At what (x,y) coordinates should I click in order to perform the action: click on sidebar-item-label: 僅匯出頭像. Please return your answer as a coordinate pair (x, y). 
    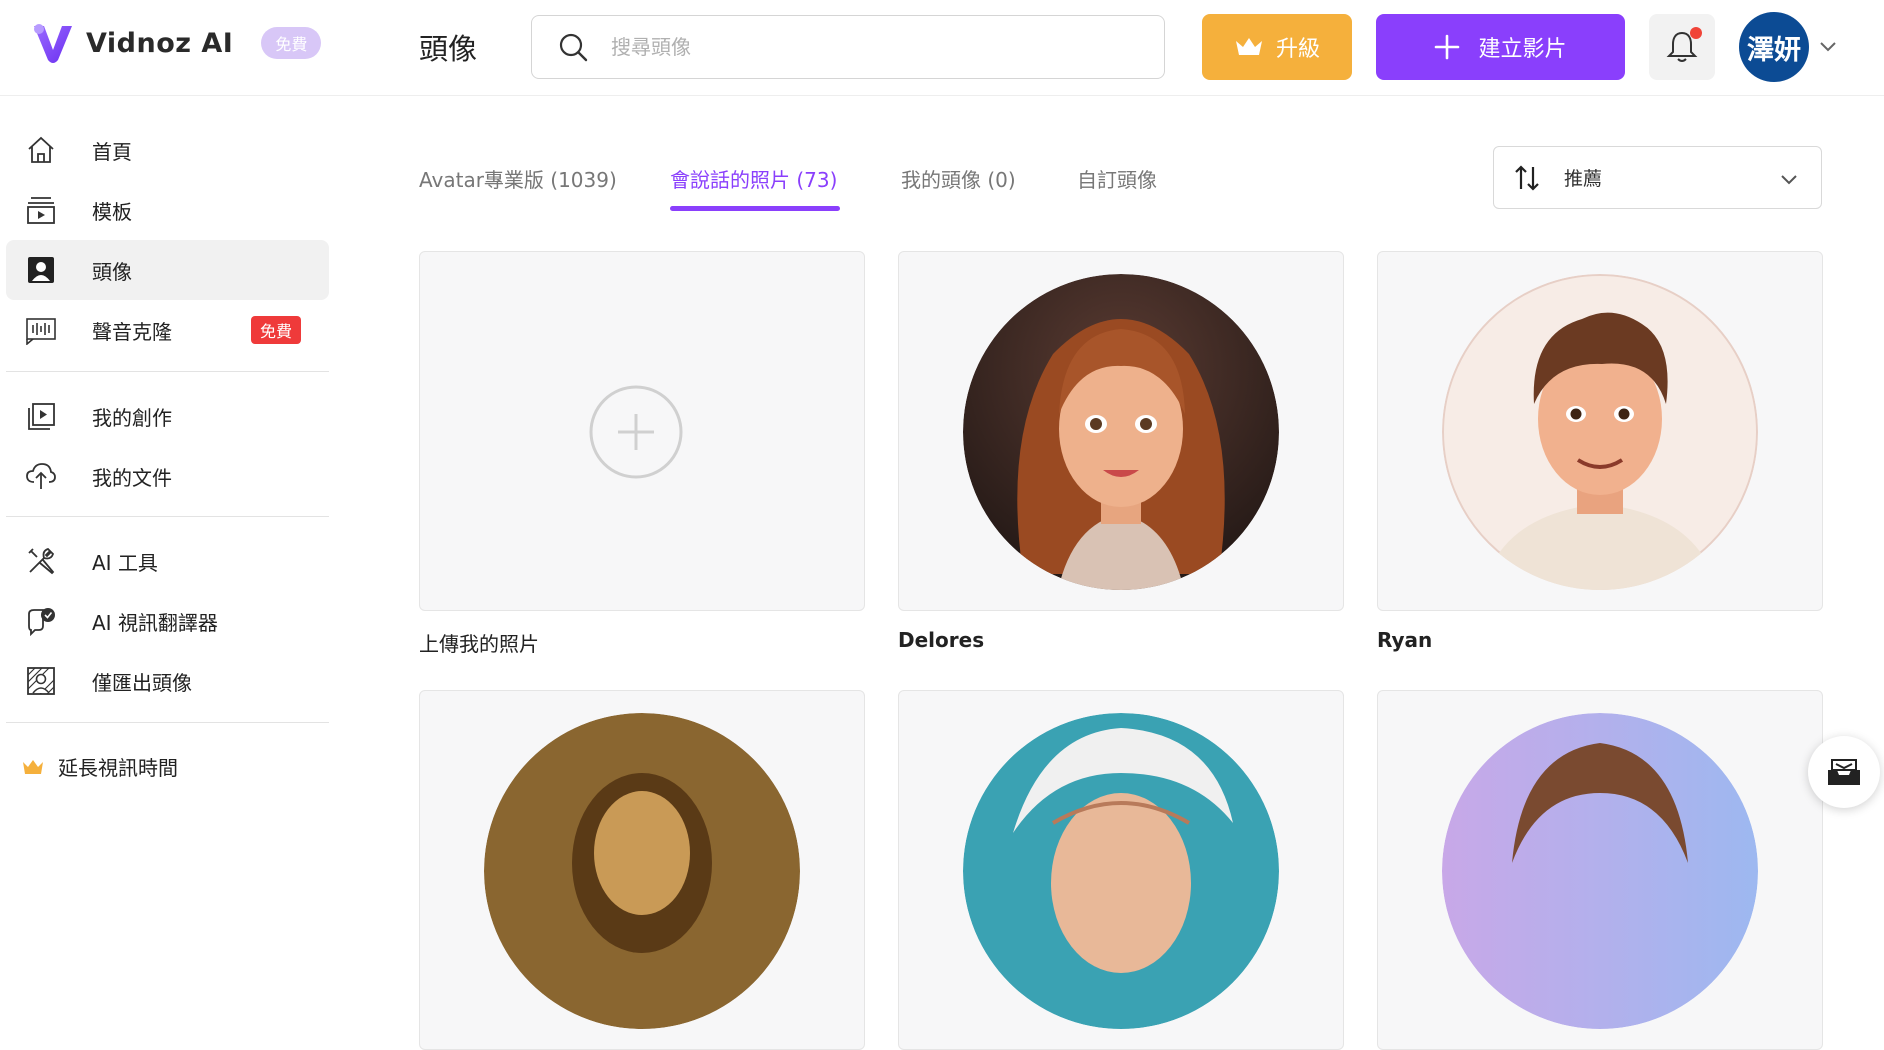
    Looking at the image, I should click on (142, 682).